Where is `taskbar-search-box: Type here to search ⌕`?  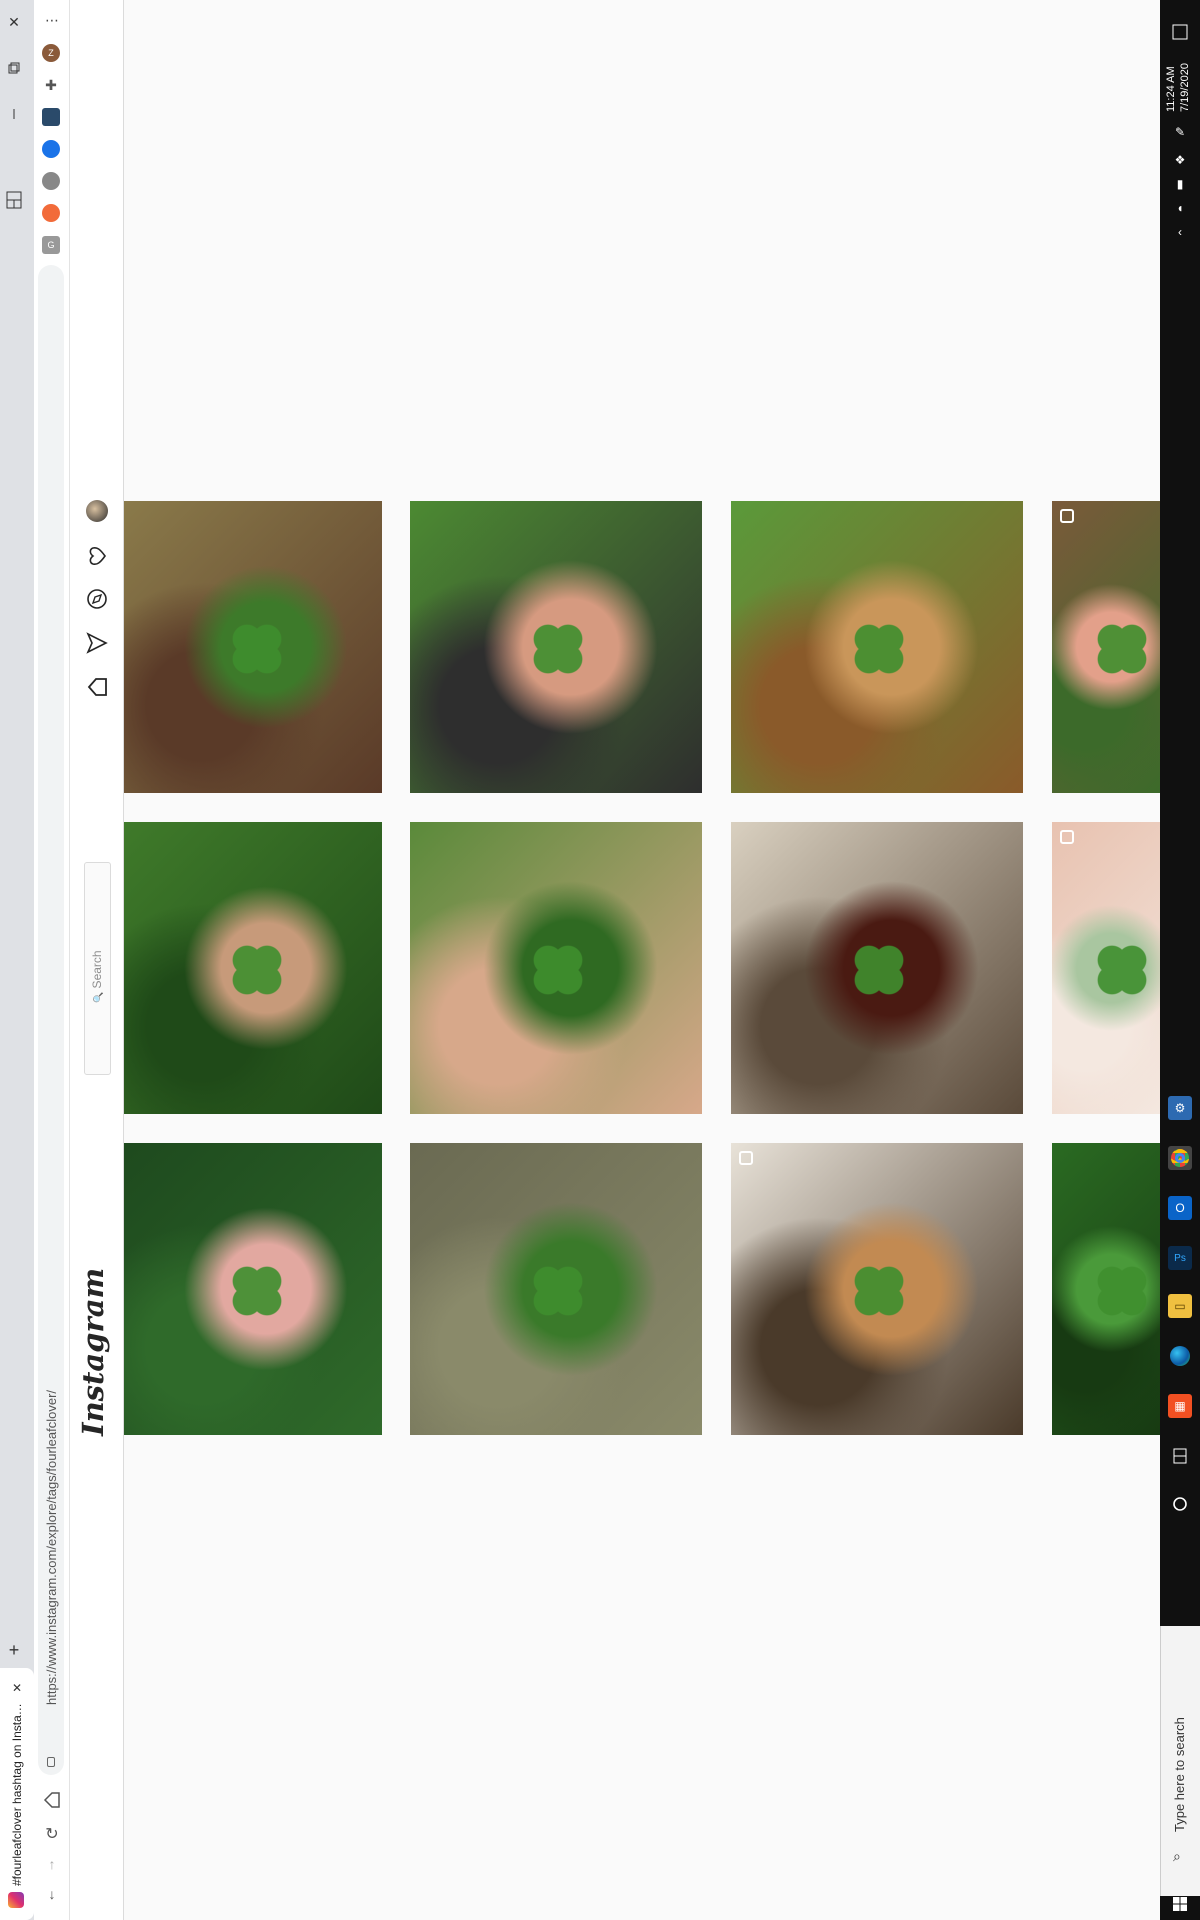
taskbar-search-box: Type here to search ⌕ is located at coordinates (1180, 1761).